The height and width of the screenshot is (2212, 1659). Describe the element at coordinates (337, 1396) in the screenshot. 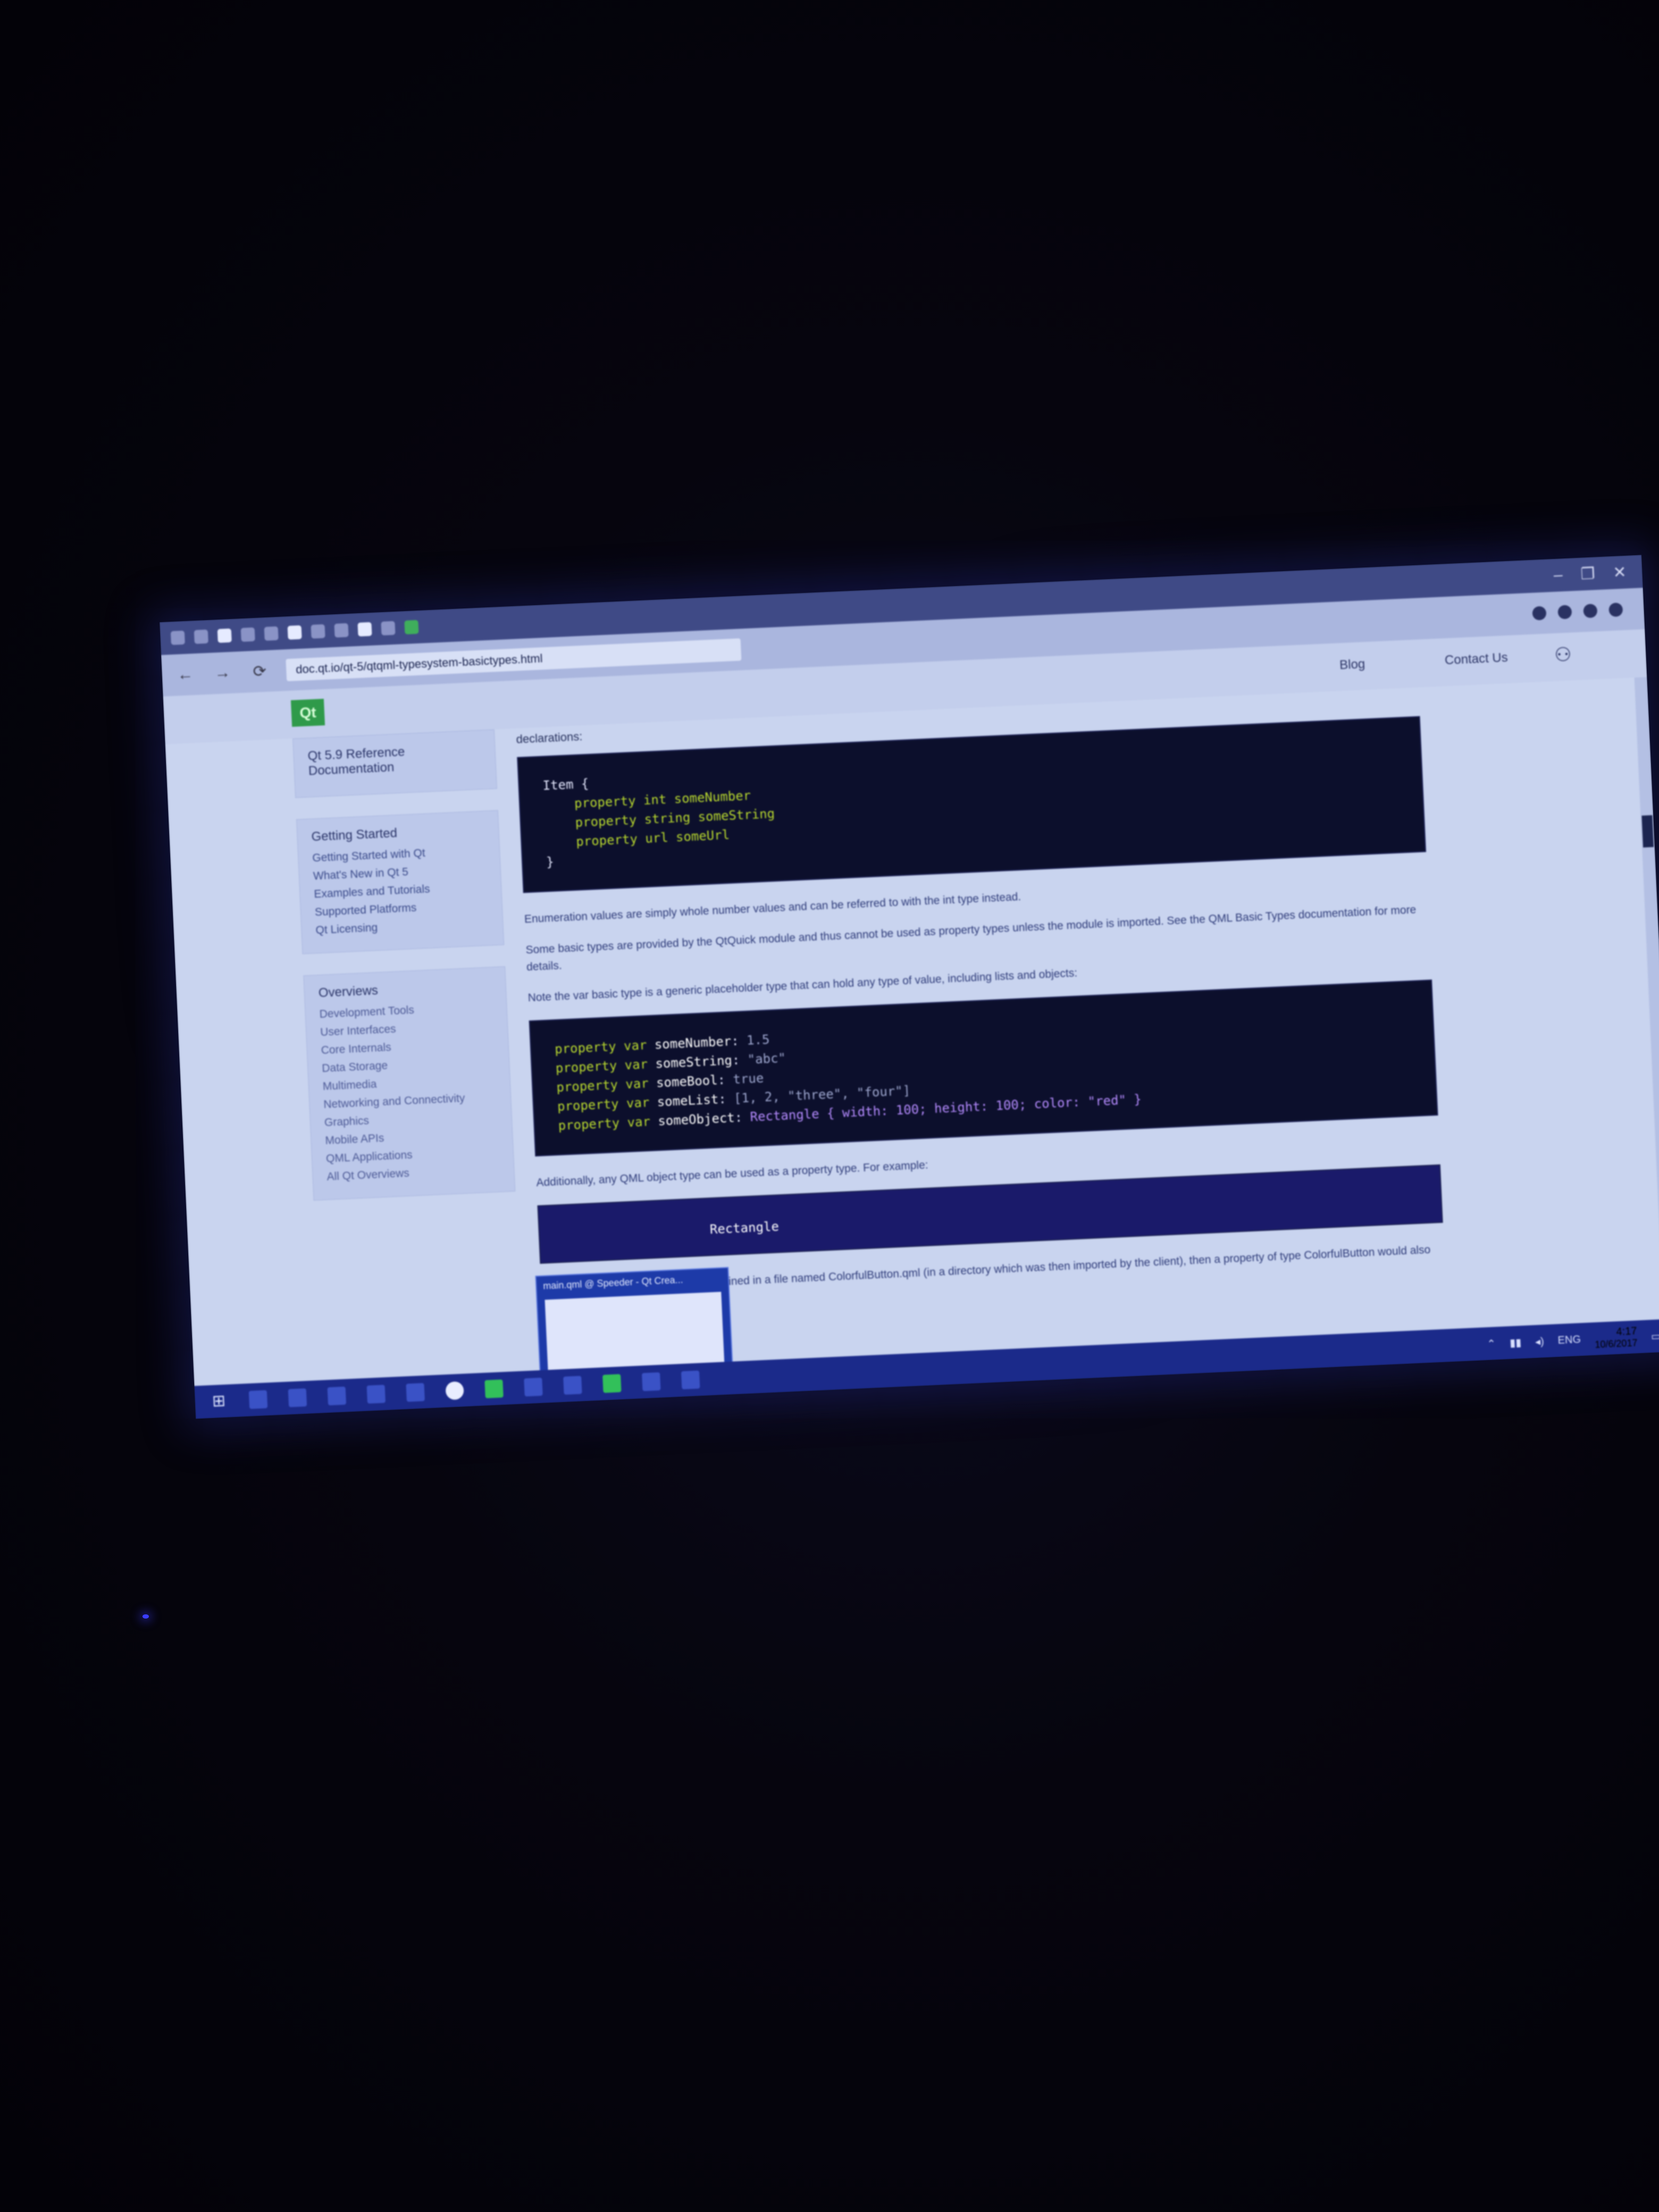

I see `file-explorer-icon` at that location.